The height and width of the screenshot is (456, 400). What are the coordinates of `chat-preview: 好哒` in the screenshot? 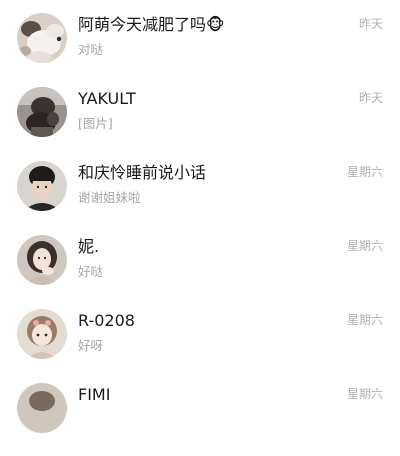 It's located at (91, 271).